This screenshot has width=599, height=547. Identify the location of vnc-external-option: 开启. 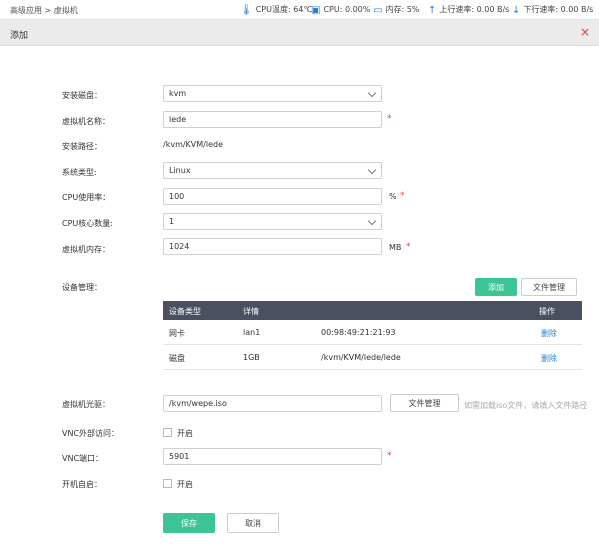
(185, 433).